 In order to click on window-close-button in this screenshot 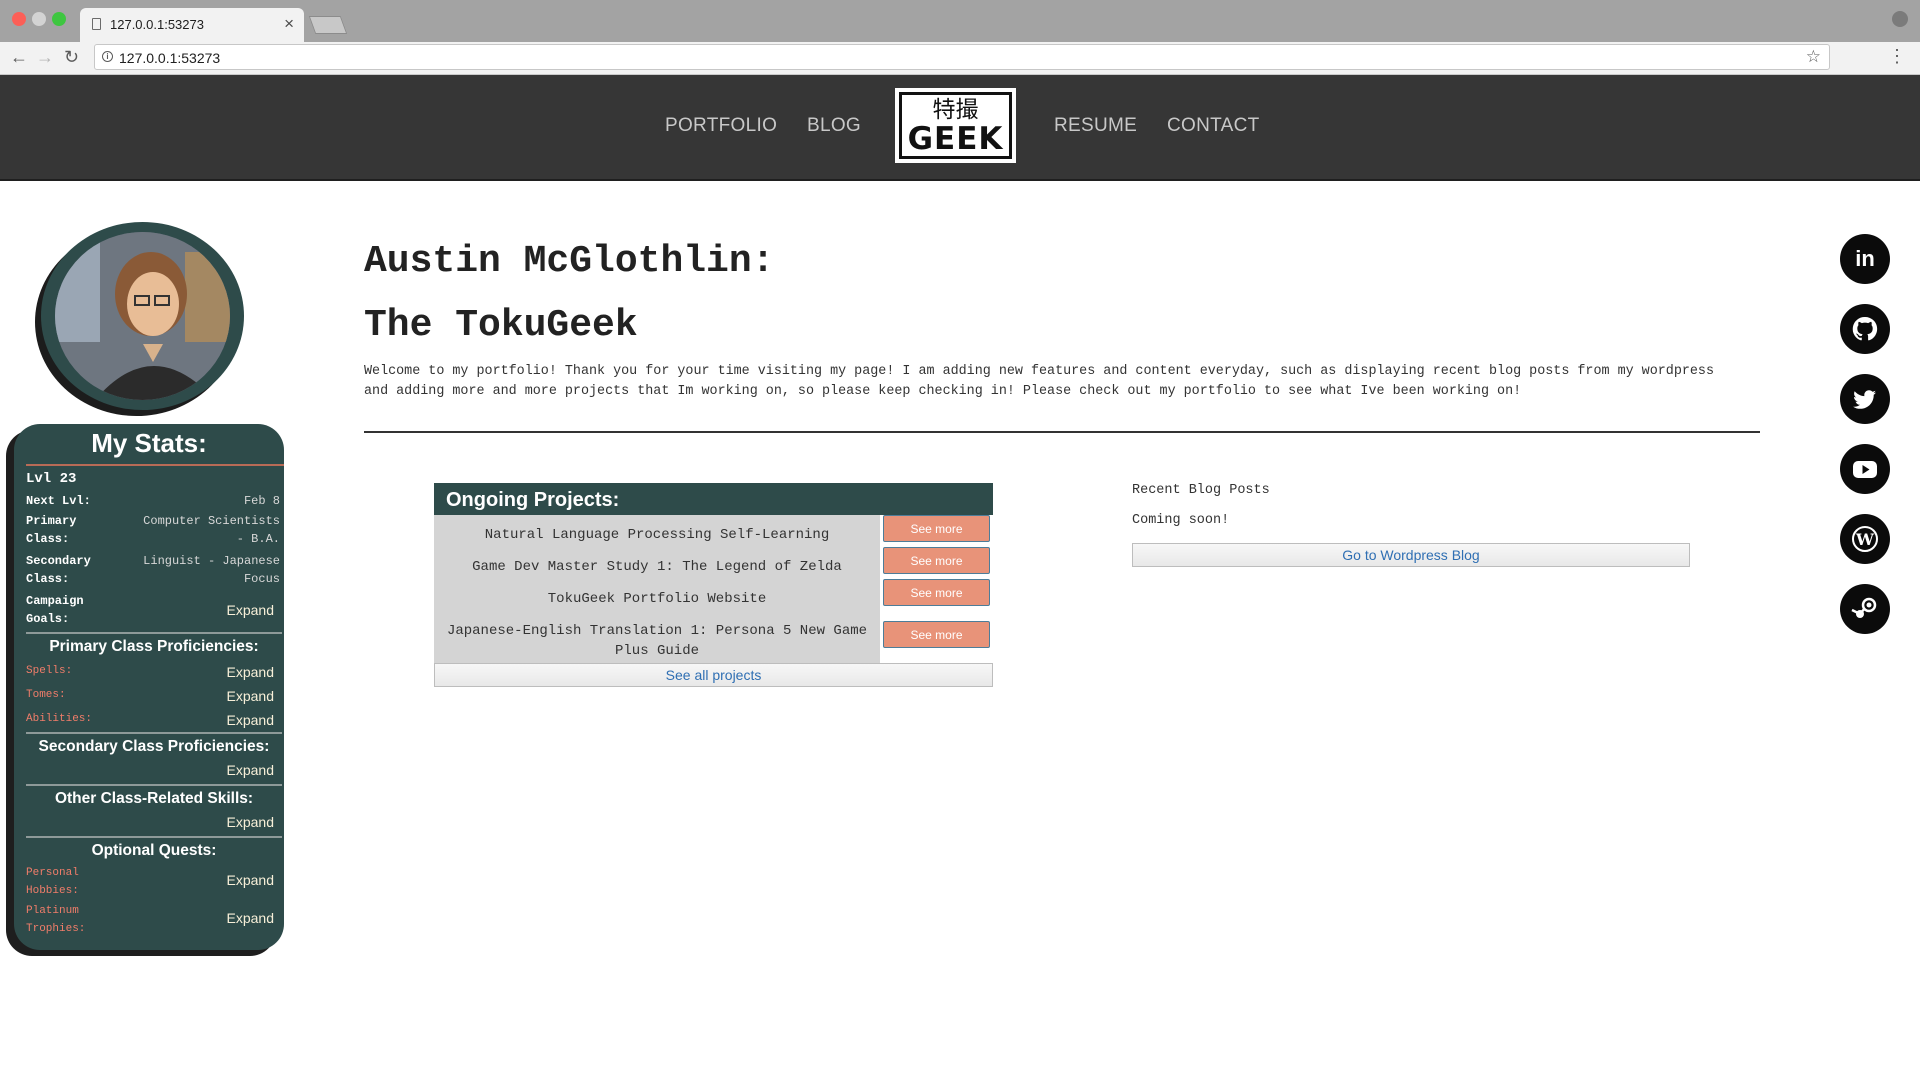, I will do `click(19, 19)`.